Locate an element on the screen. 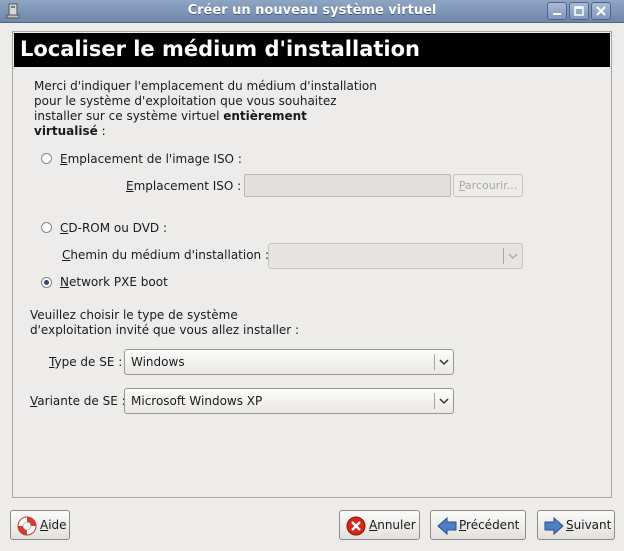  back-button-label: Précédent is located at coordinates (489, 525).